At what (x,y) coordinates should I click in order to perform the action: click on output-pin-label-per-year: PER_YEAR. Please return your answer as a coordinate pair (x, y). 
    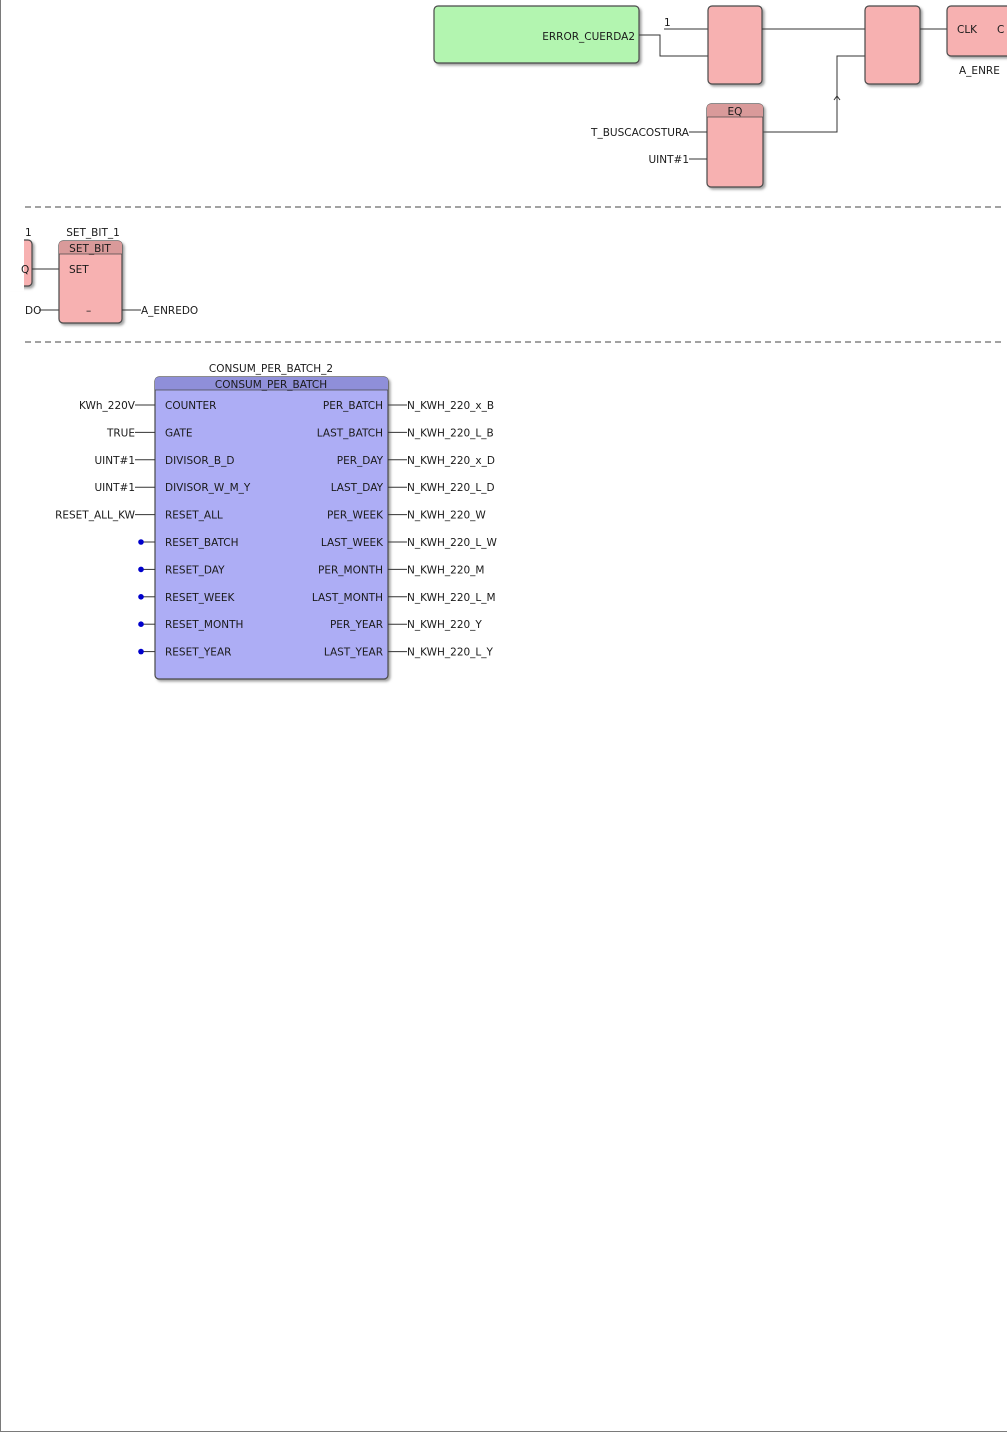
    Looking at the image, I should click on (356, 625).